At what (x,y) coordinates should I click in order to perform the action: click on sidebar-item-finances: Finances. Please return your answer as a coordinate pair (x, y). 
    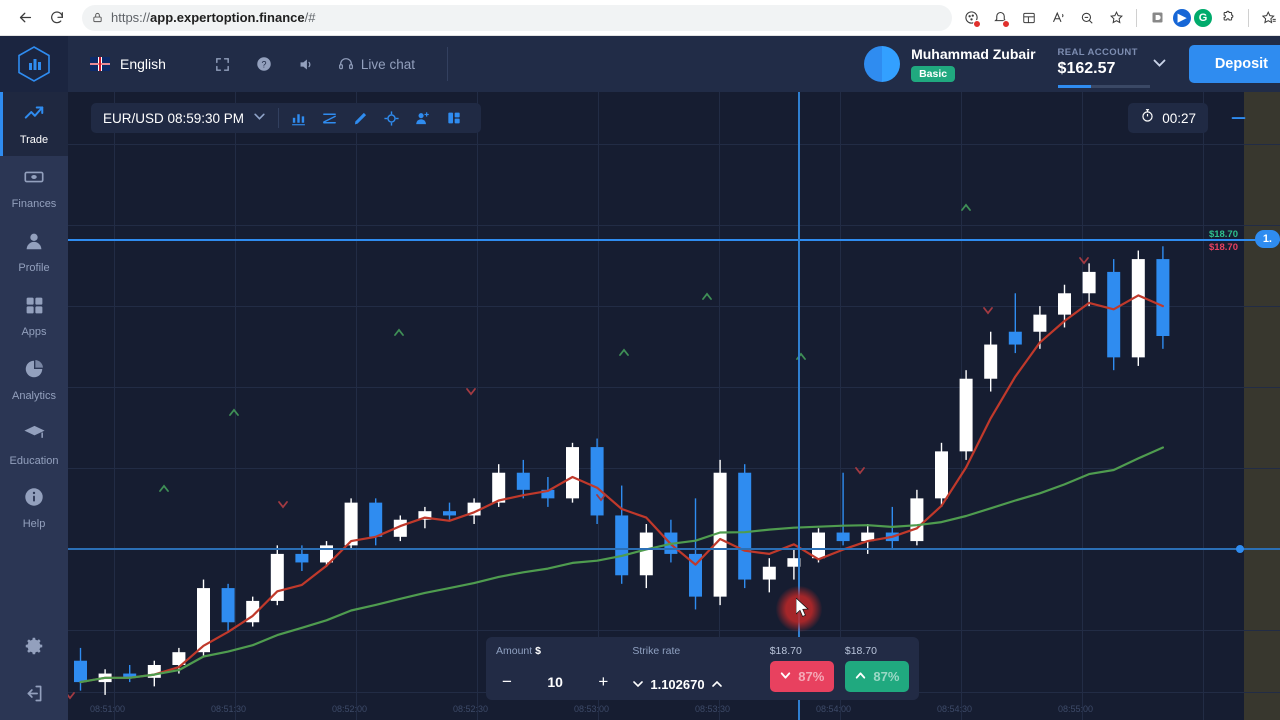
    Looking at the image, I should click on (34, 188).